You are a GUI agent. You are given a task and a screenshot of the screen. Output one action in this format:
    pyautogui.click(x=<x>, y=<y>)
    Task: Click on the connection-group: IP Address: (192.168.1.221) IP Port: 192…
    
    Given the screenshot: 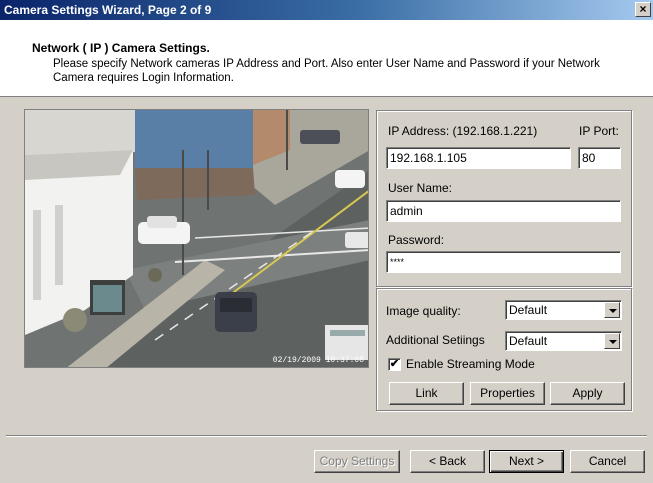 What is the action you would take?
    pyautogui.click(x=504, y=198)
    